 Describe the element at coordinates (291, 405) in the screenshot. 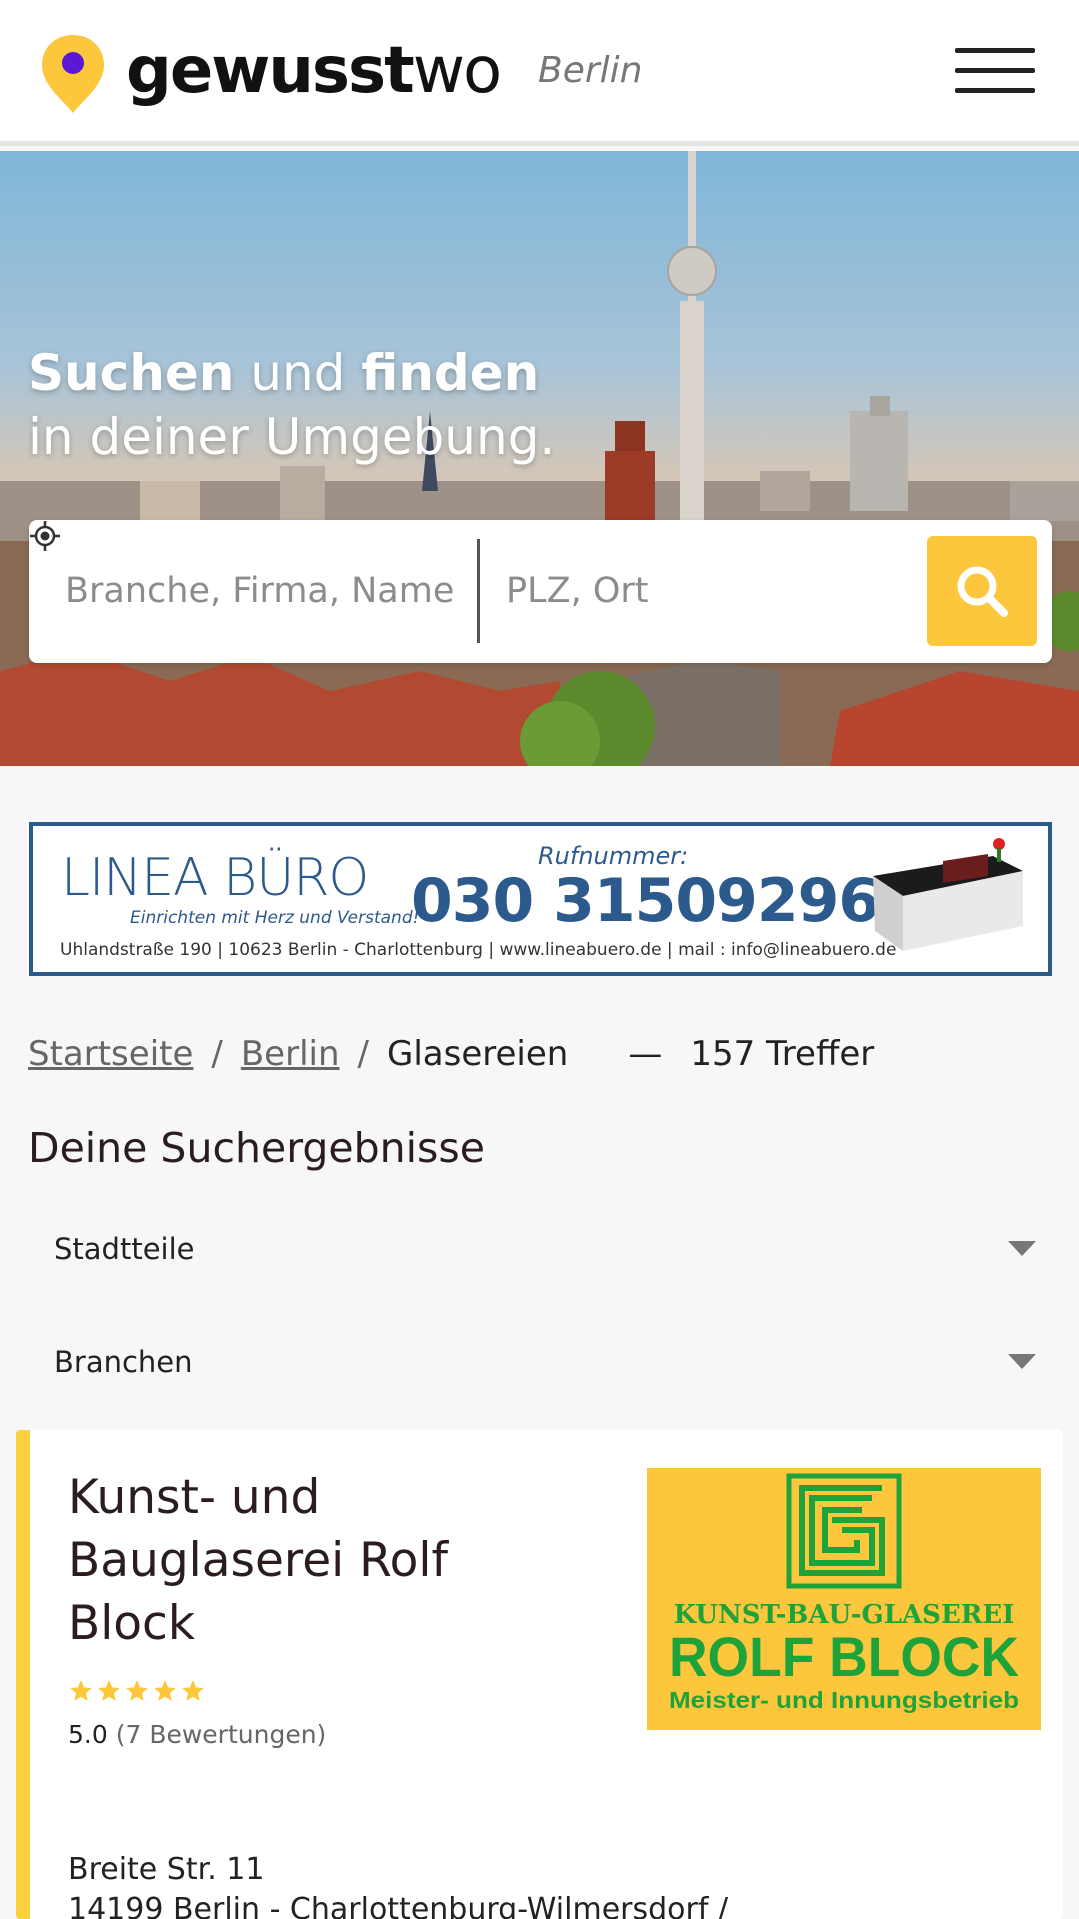

I see `hero-title: Suchen und finden in deiner Umgebung.` at that location.